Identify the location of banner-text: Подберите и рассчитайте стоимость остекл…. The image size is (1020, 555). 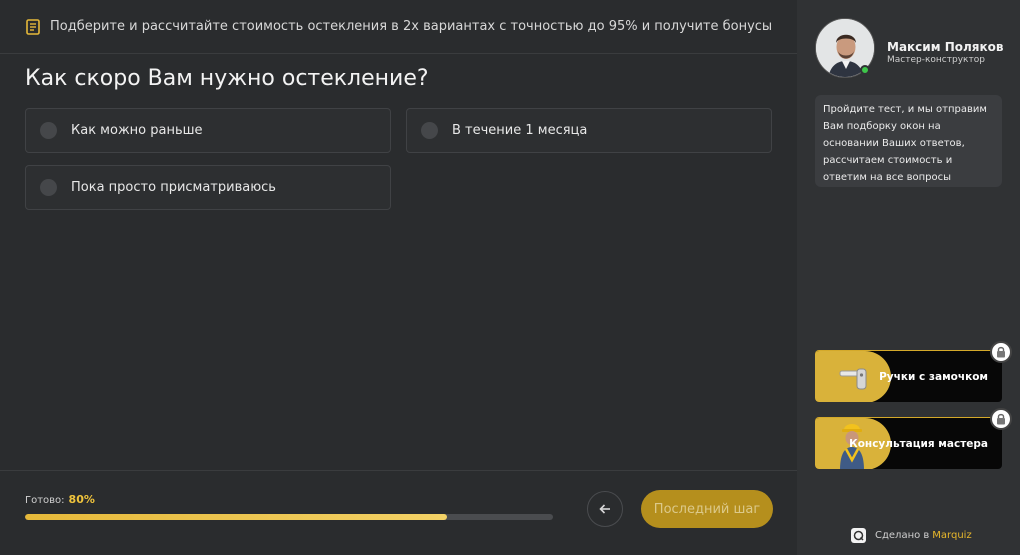
(411, 26).